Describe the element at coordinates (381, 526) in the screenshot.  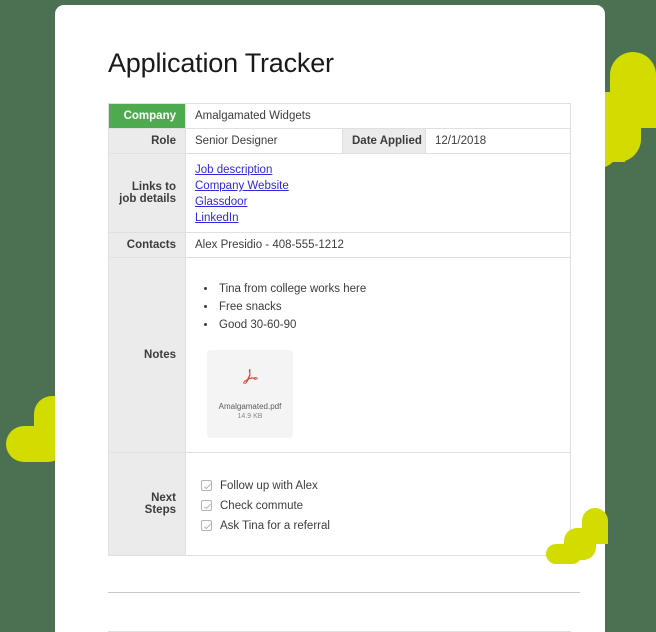
I see `checklist-item: Ask Tina for a referral` at that location.